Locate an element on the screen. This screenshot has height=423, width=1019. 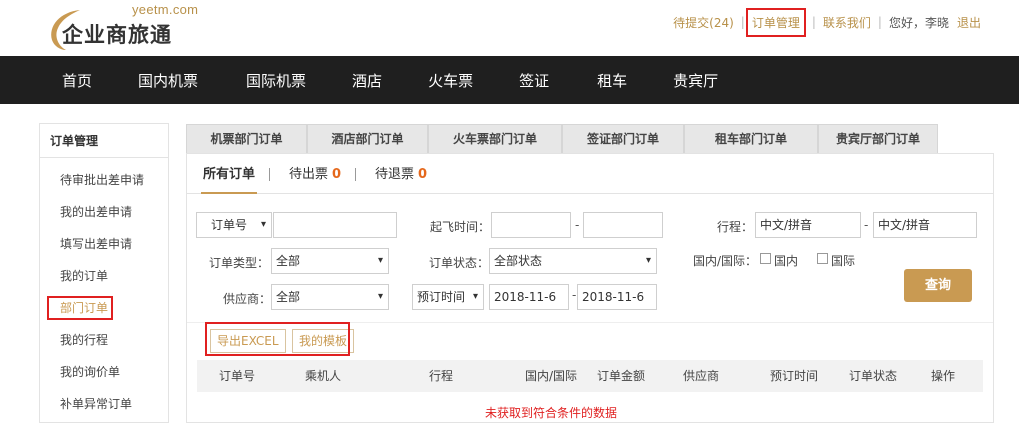
sidebar-item-my-inquiries: 我的询价单 is located at coordinates (104, 372).